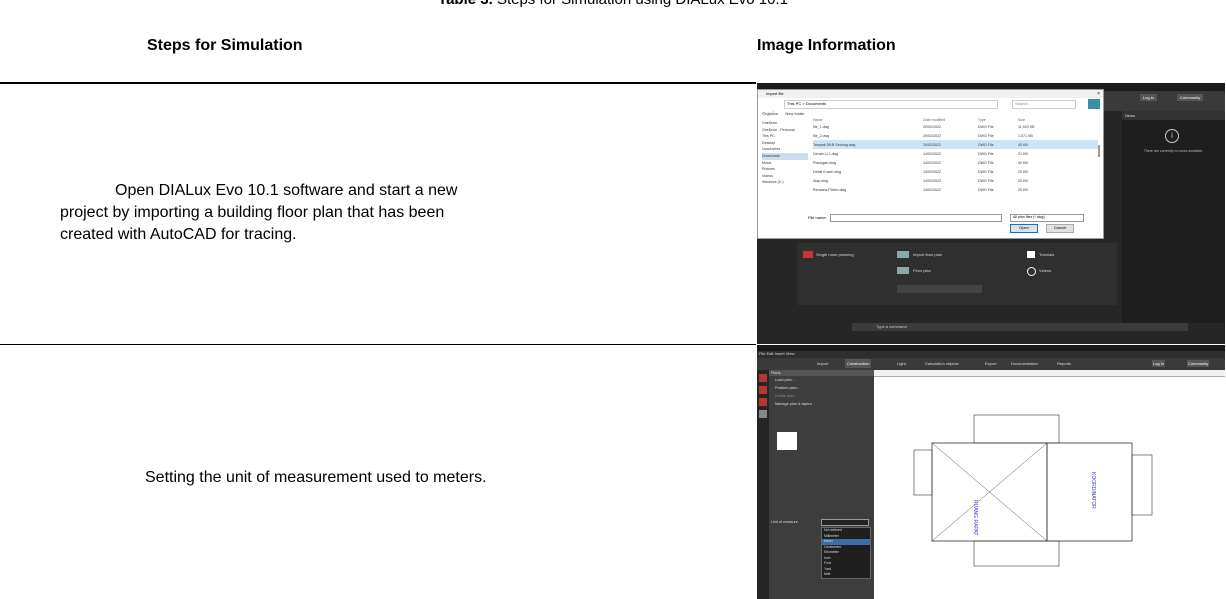 This screenshot has height=599, width=1226. Describe the element at coordinates (770, 113) in the screenshot. I see `organize-button: Organize` at that location.